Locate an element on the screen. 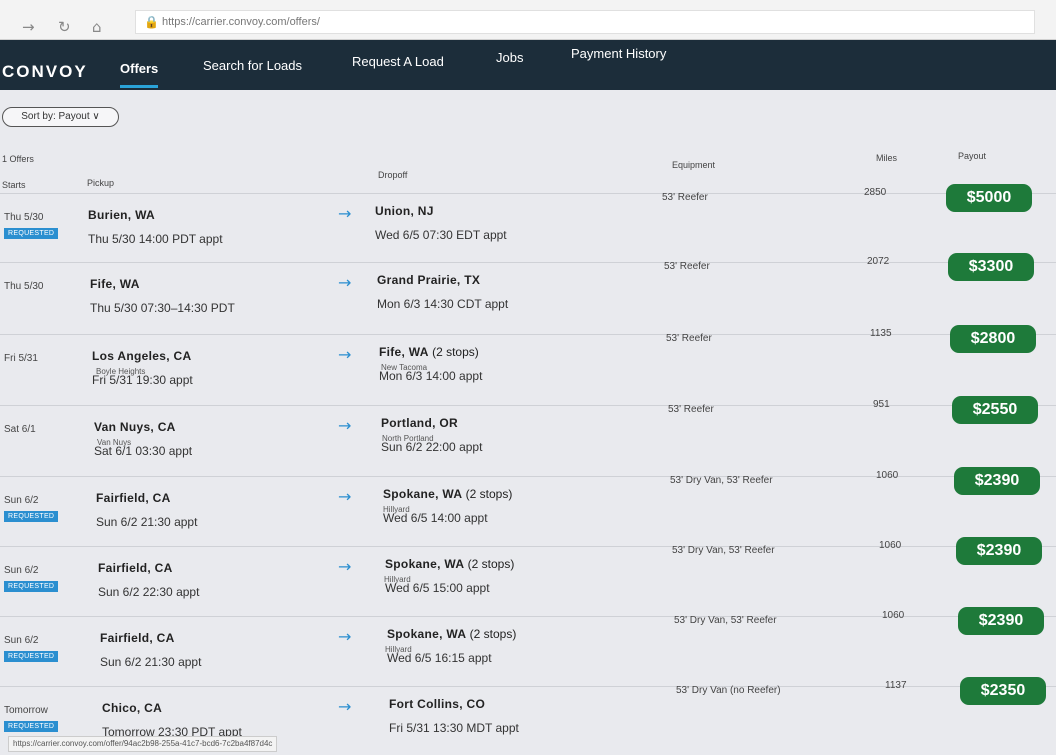 This screenshot has height=755, width=1056. pickup-time: Thu 5/30 07:30–14:30 PDT is located at coordinates (162, 308).